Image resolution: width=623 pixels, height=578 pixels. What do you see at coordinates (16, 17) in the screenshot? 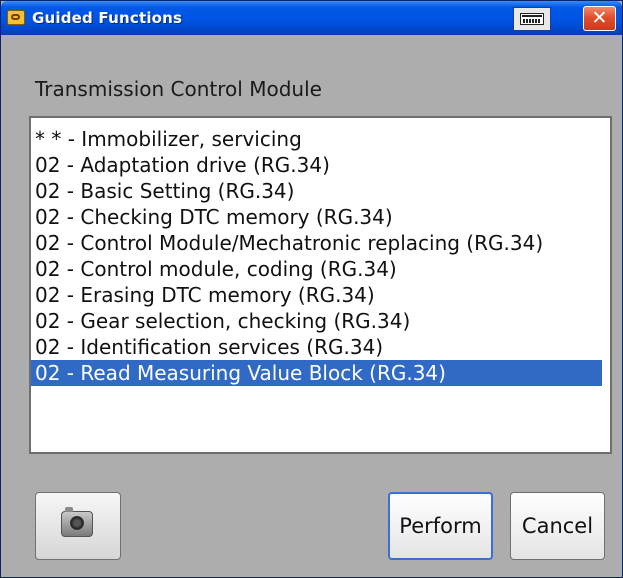
I see `engine-warning-icon` at bounding box center [16, 17].